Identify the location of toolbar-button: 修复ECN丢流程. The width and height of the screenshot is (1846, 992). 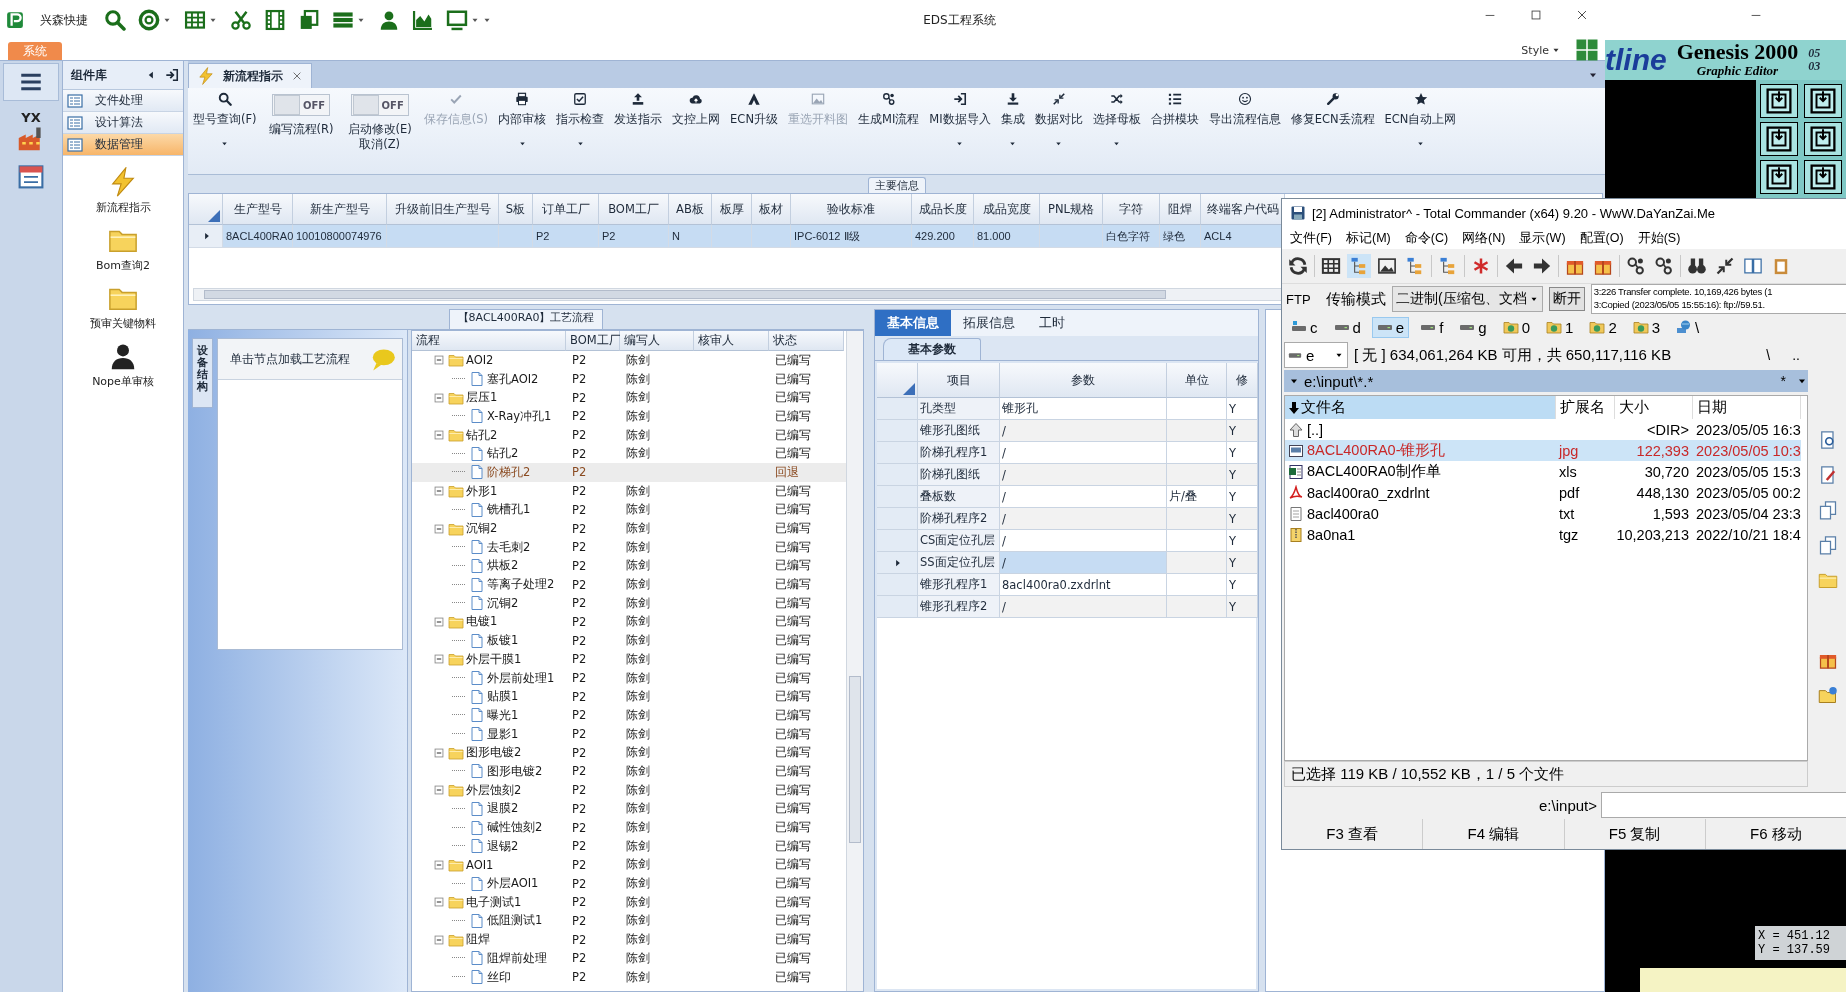
(1332, 128).